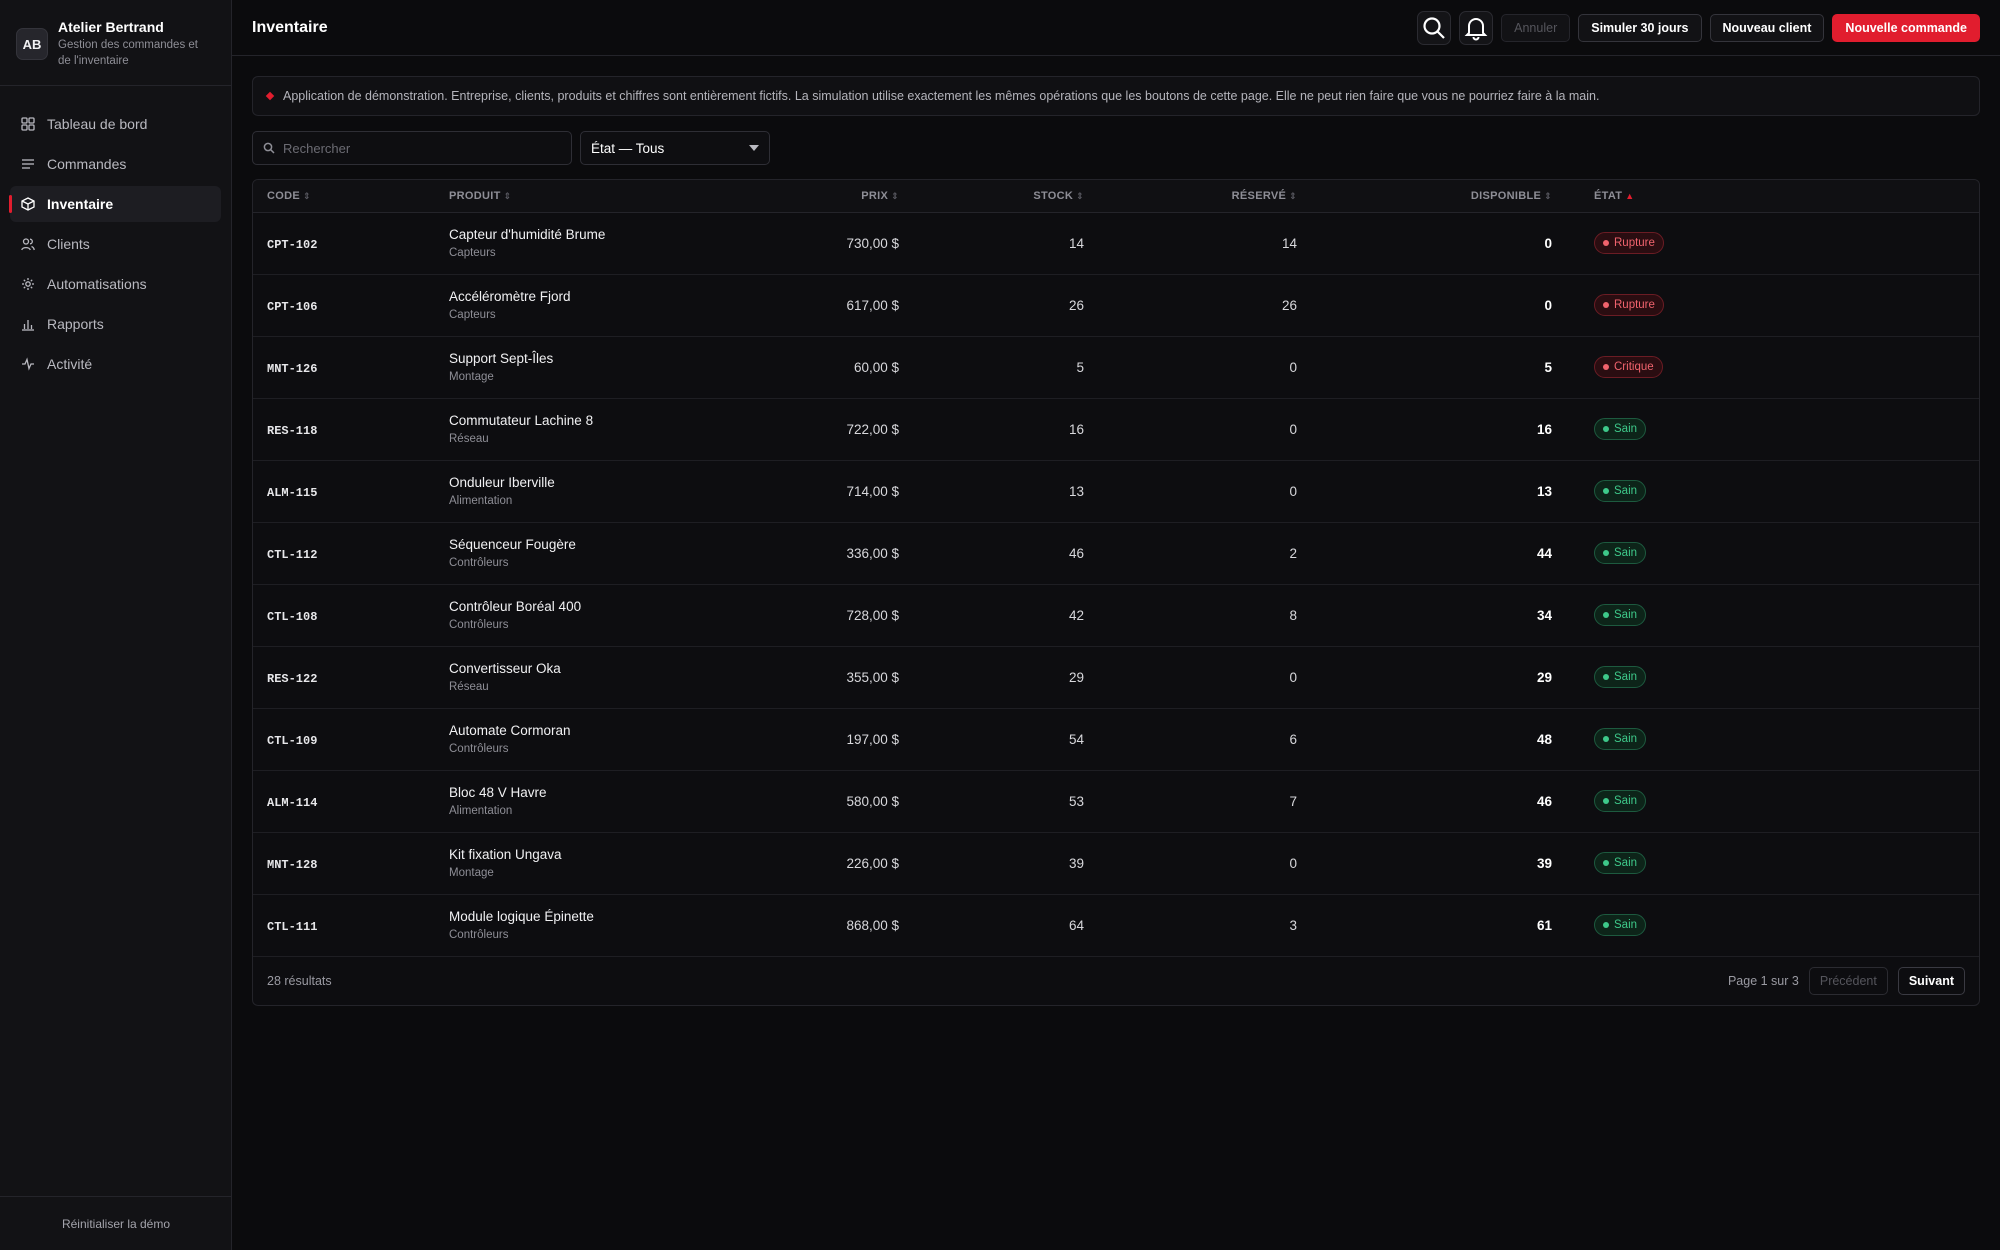  I want to click on cell-product: Kit fixation Ungava Montage, so click(605, 863).